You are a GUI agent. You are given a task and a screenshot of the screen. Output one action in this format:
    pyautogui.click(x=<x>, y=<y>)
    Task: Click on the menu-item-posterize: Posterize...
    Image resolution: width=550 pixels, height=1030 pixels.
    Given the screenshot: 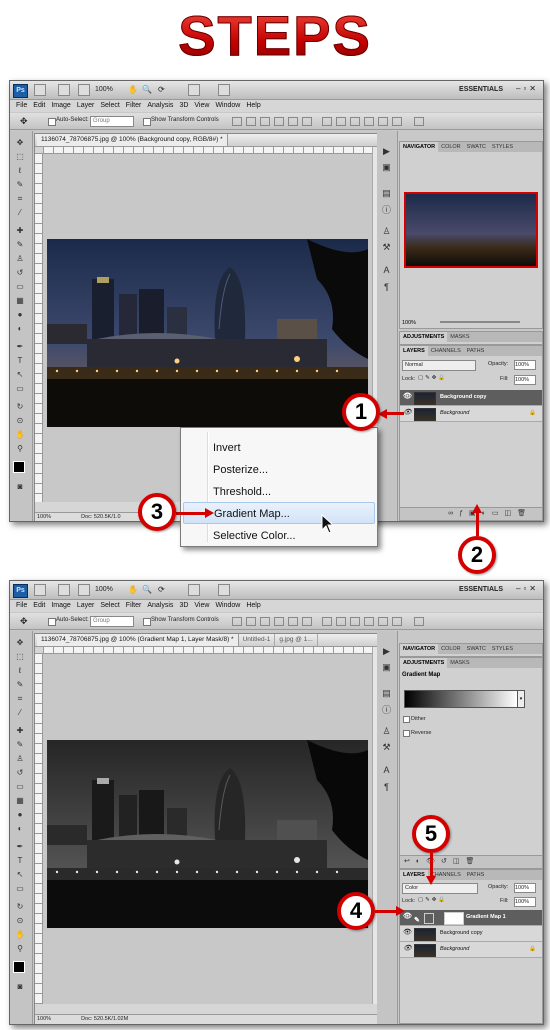 What is the action you would take?
    pyautogui.click(x=279, y=470)
    